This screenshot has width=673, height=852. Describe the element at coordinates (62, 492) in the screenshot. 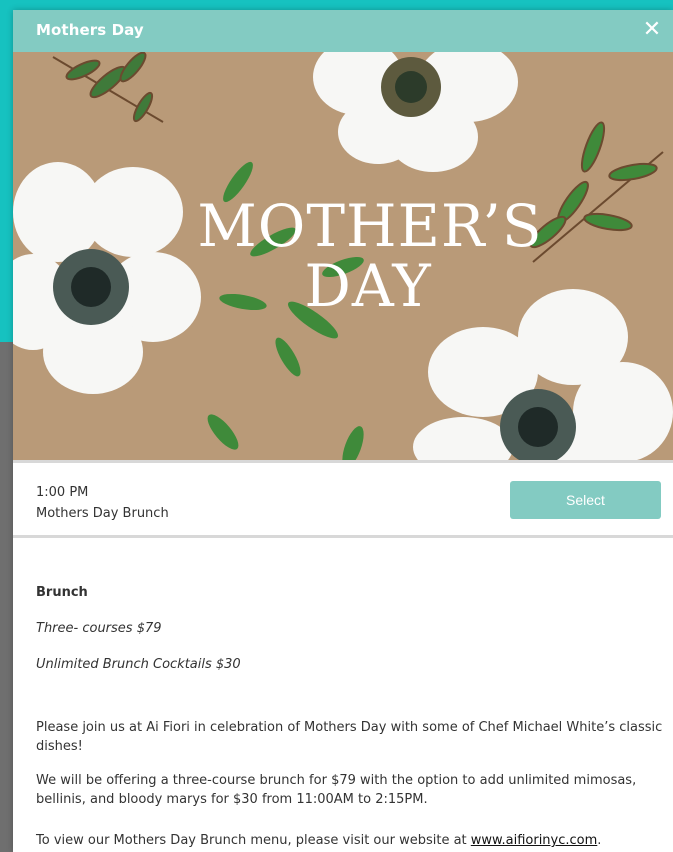

I see `slot-time: 1:00 PM` at that location.